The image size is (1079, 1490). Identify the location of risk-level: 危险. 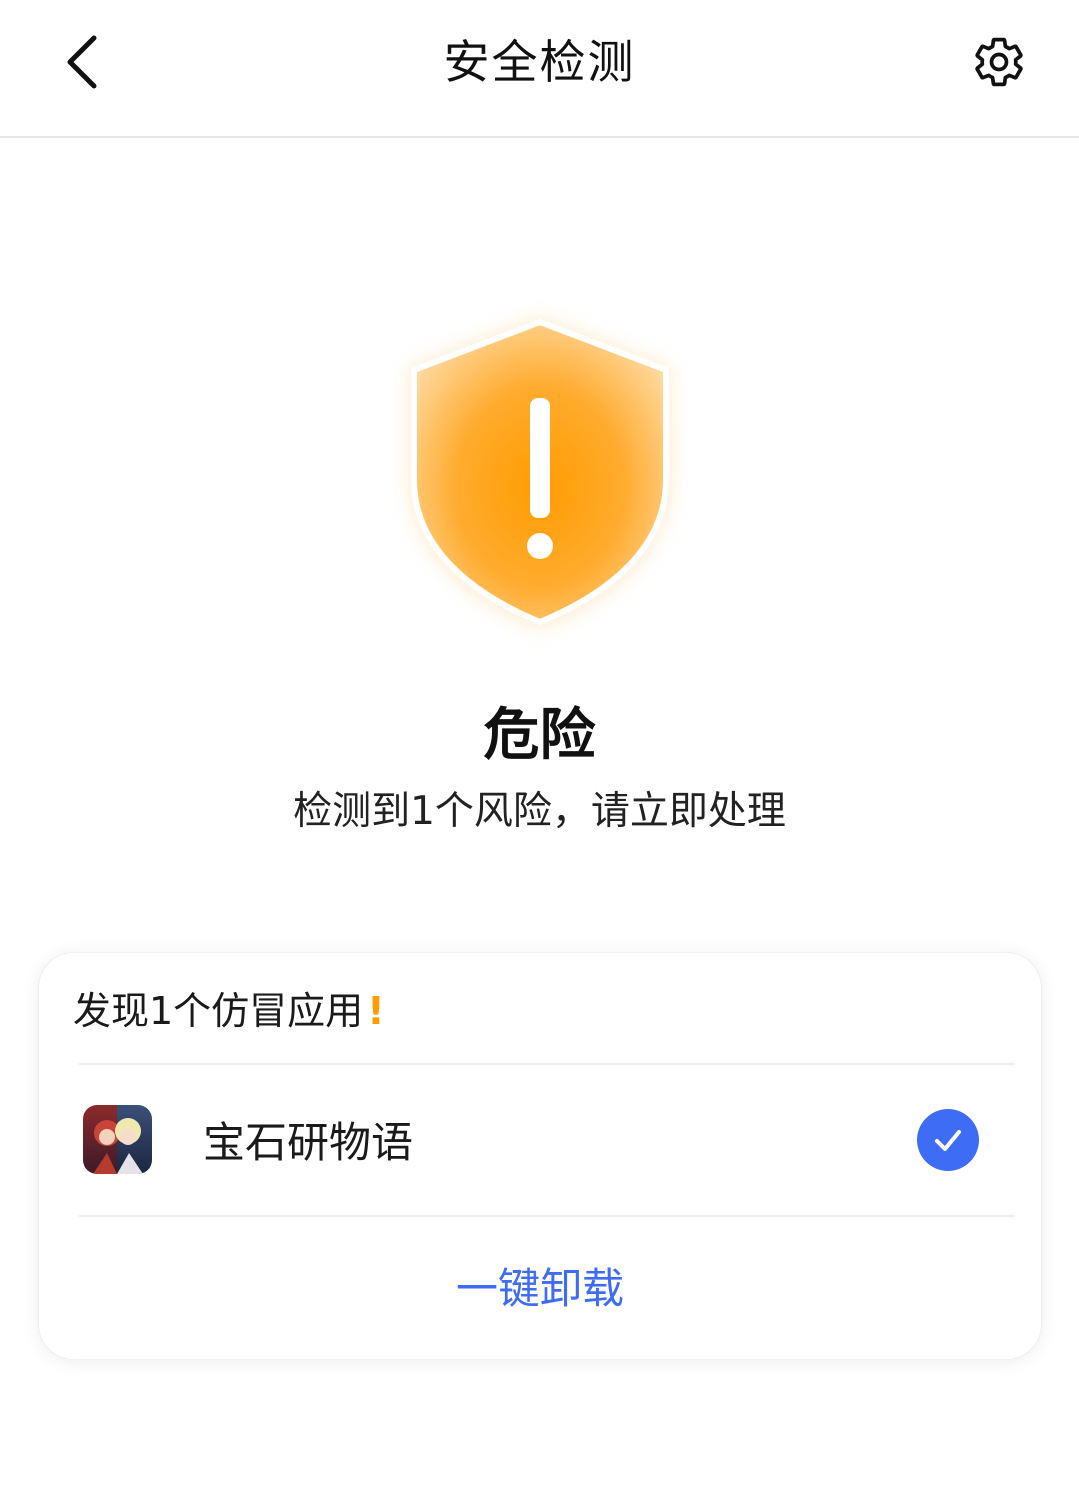
(539, 735).